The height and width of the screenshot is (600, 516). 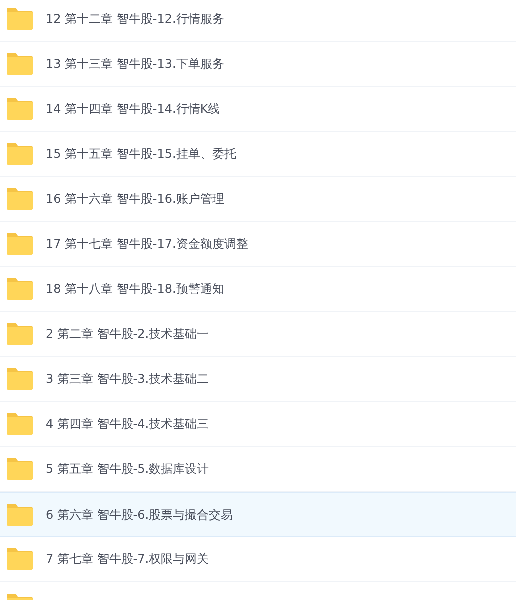 What do you see at coordinates (133, 109) in the screenshot?
I see `folder-name: 14 第十四章 智牛股-14.行情K线` at bounding box center [133, 109].